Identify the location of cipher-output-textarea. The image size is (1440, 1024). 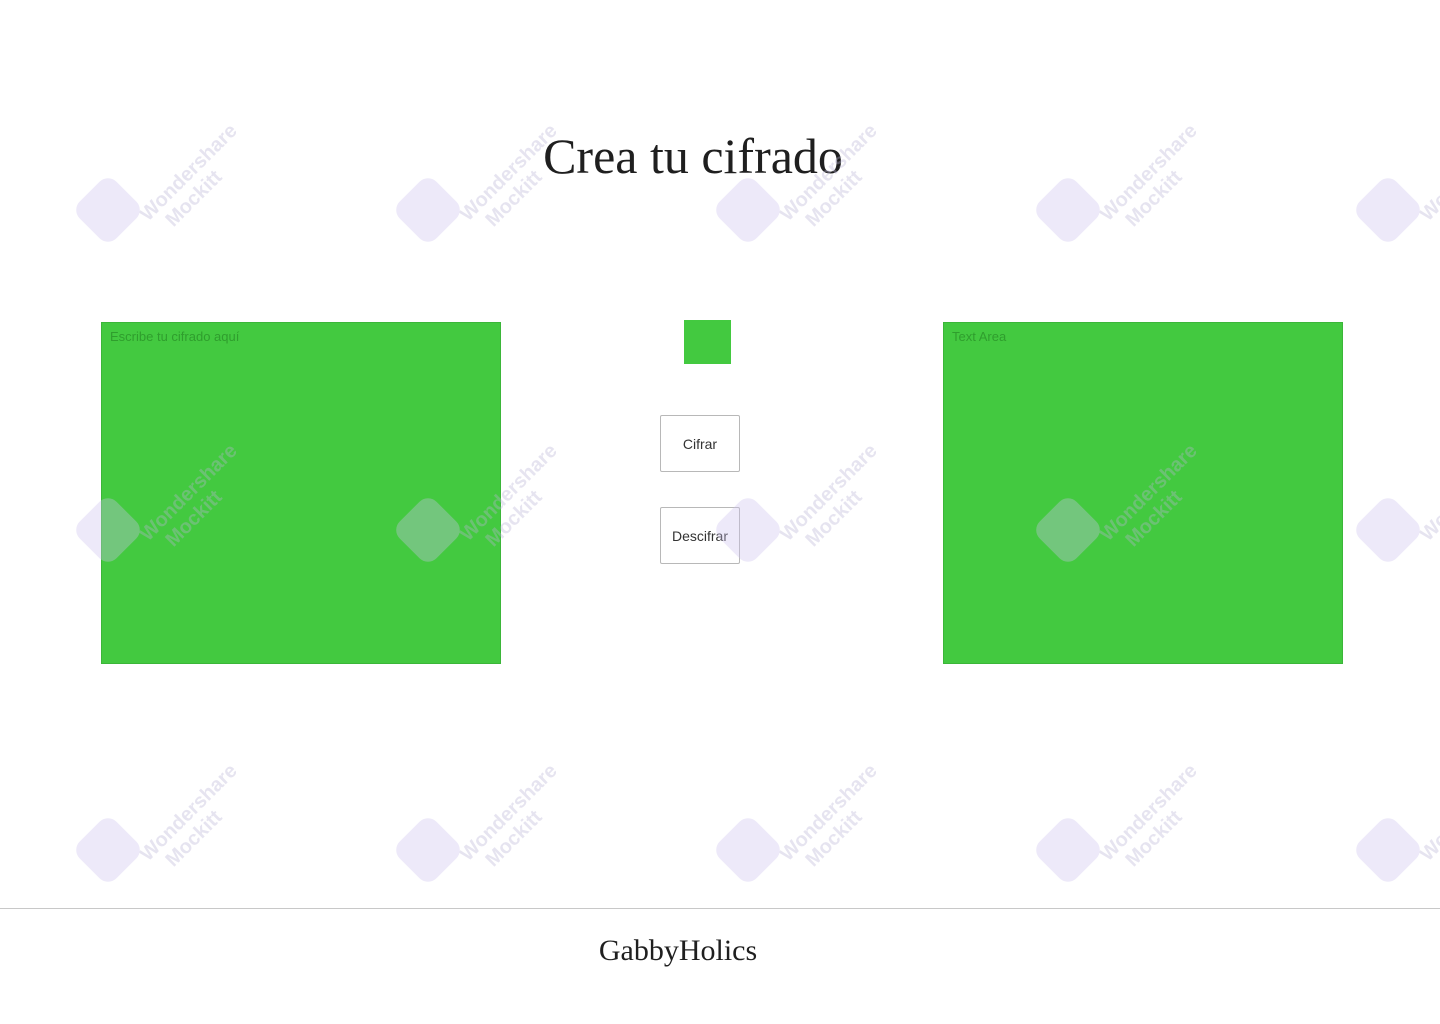
(1143, 493).